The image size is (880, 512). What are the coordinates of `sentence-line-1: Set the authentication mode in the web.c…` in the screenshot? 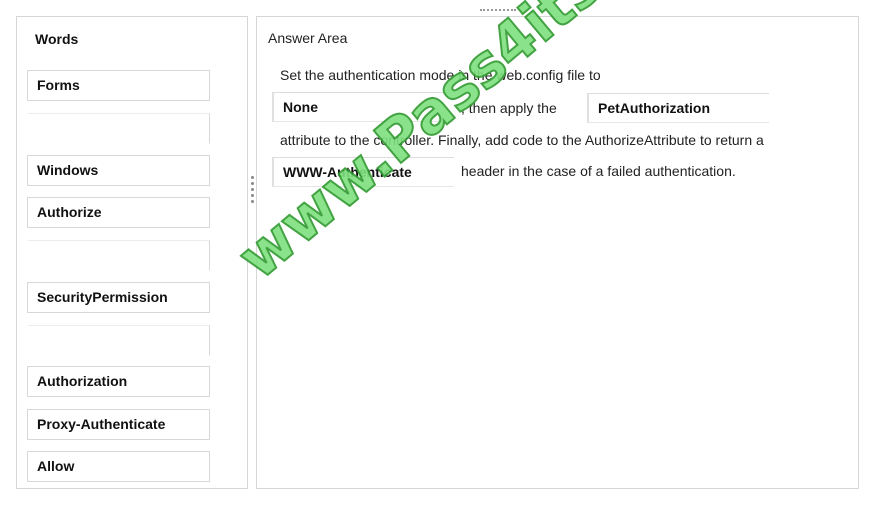 It's located at (440, 75).